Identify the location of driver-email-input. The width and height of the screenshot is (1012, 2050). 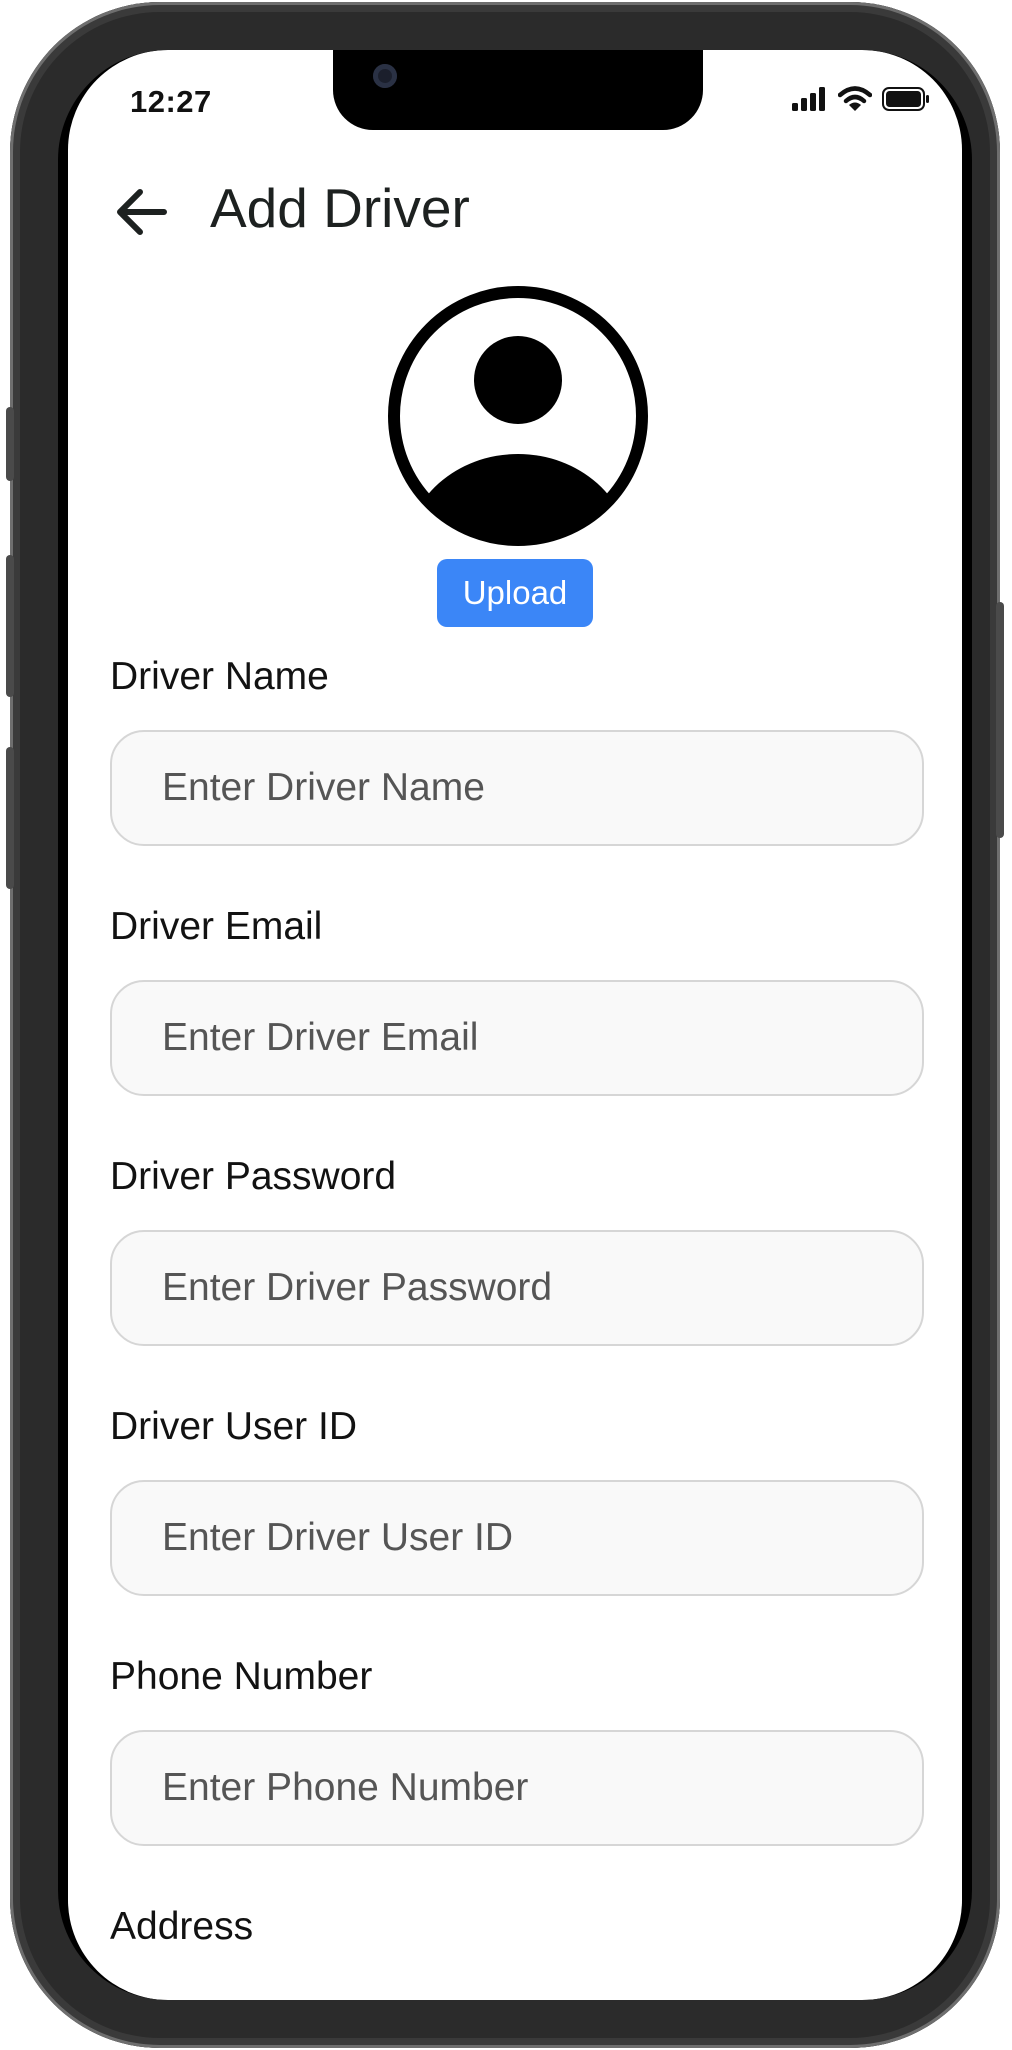
(517, 1038).